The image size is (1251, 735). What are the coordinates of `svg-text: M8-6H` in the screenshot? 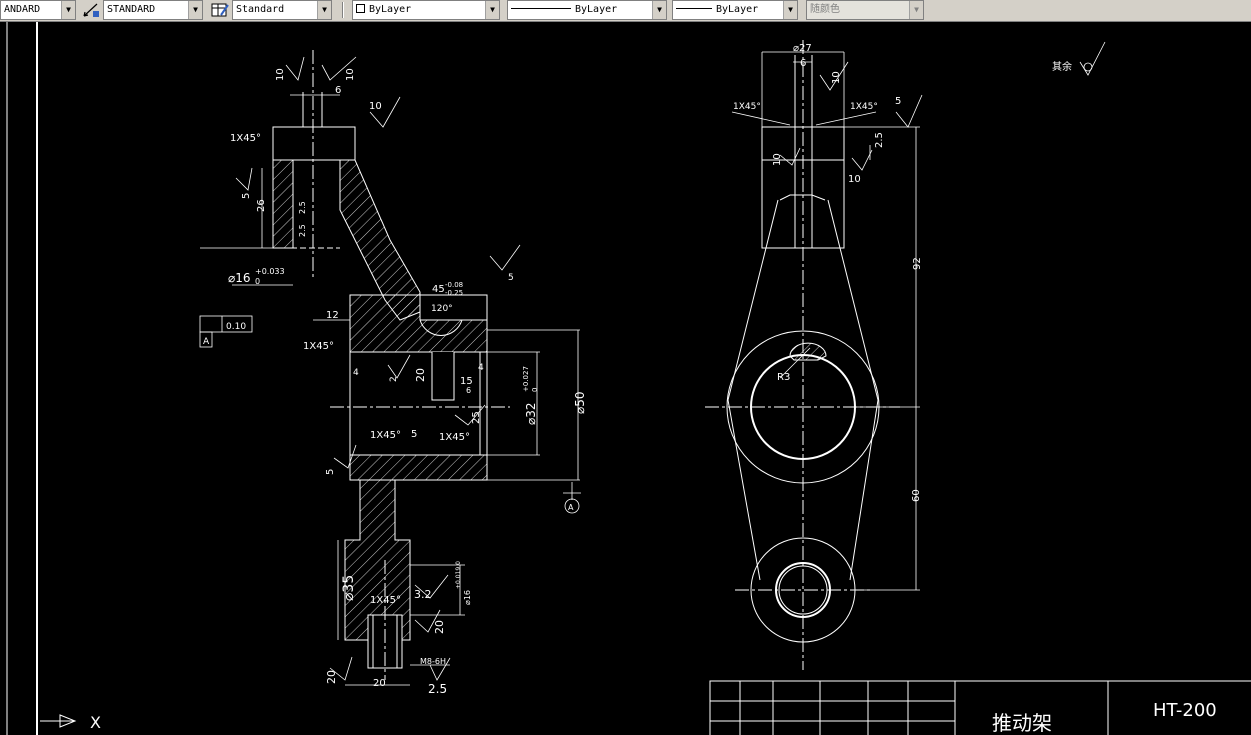 It's located at (433, 661).